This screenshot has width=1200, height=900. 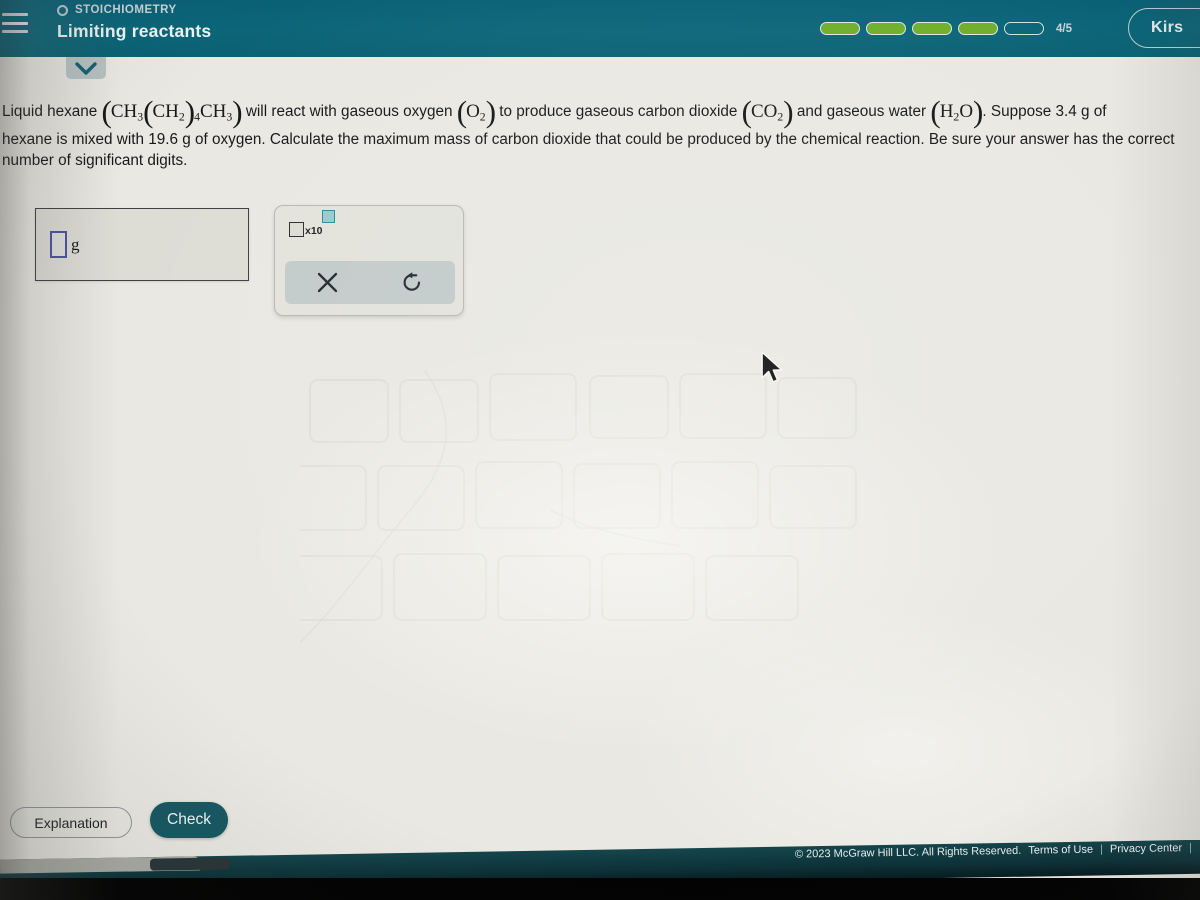 I want to click on tool-action-row, so click(x=370, y=282).